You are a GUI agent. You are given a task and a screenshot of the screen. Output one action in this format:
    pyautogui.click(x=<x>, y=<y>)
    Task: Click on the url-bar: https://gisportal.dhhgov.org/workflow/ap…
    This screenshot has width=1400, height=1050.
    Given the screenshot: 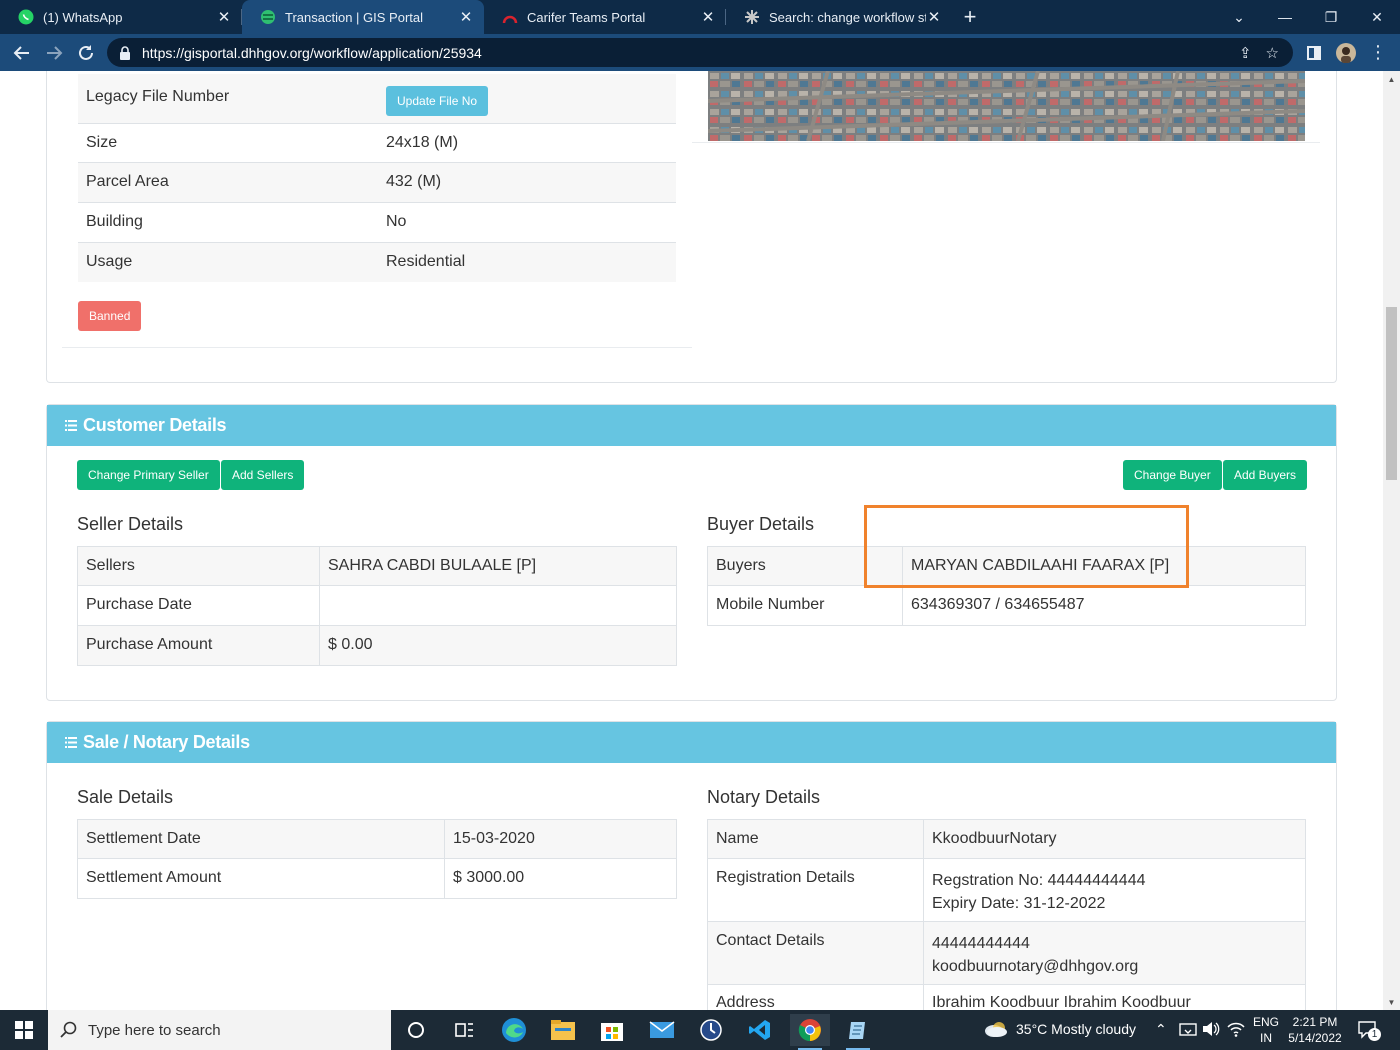 What is the action you would take?
    pyautogui.click(x=700, y=52)
    